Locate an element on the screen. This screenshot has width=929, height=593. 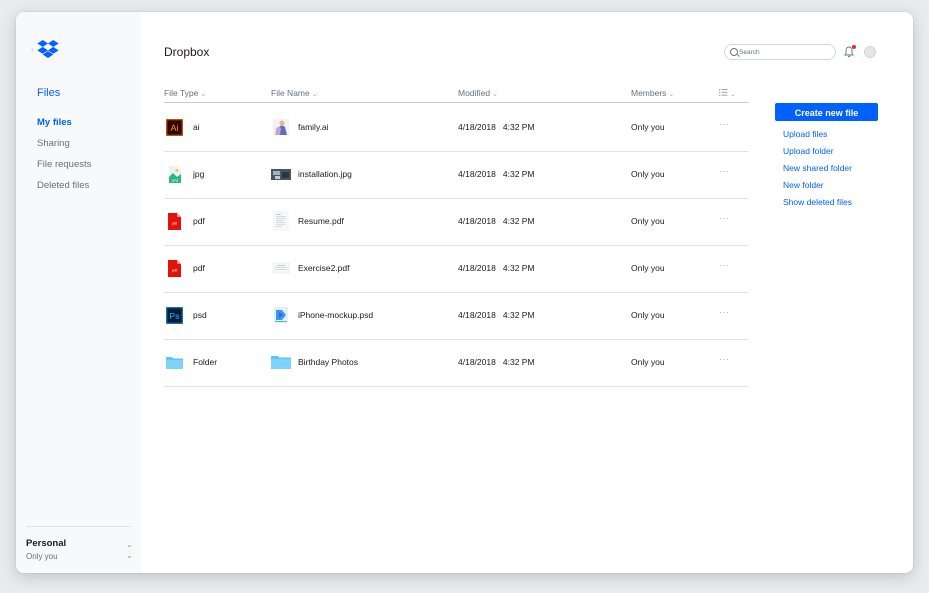
column-header-file-name: File Name ⌄ is located at coordinates (294, 93).